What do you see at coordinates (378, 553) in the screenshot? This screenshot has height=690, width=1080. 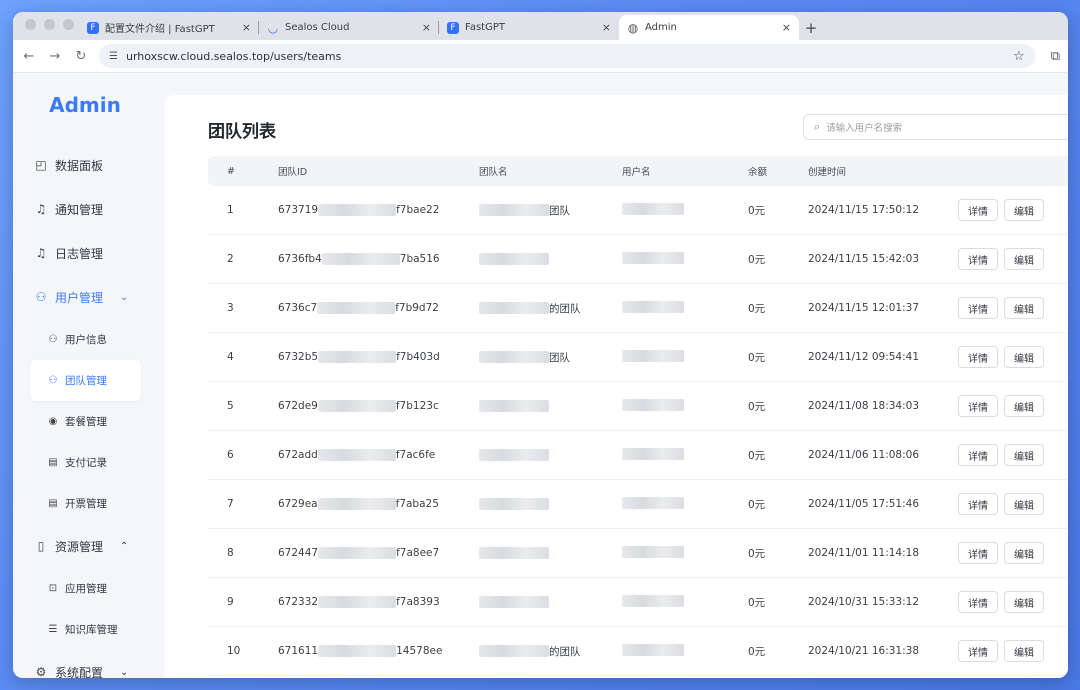 I see `team-id-cell: 672447 f7a8ee7` at bounding box center [378, 553].